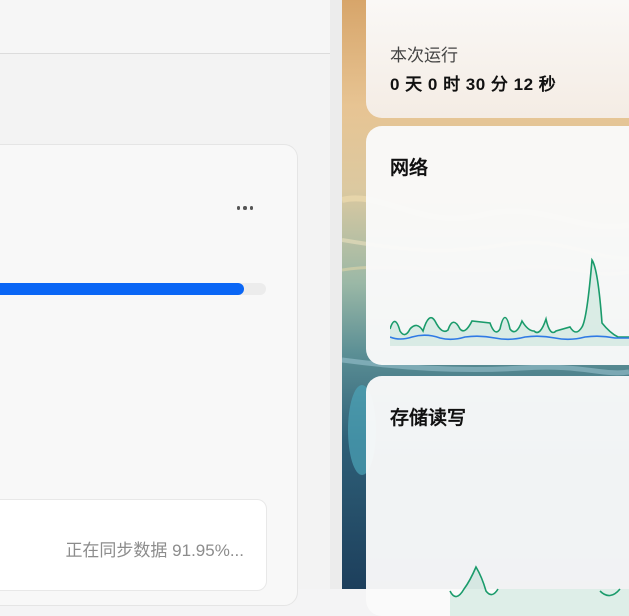 This screenshot has height=616, width=629. I want to click on sync-progress-bar, so click(133, 289).